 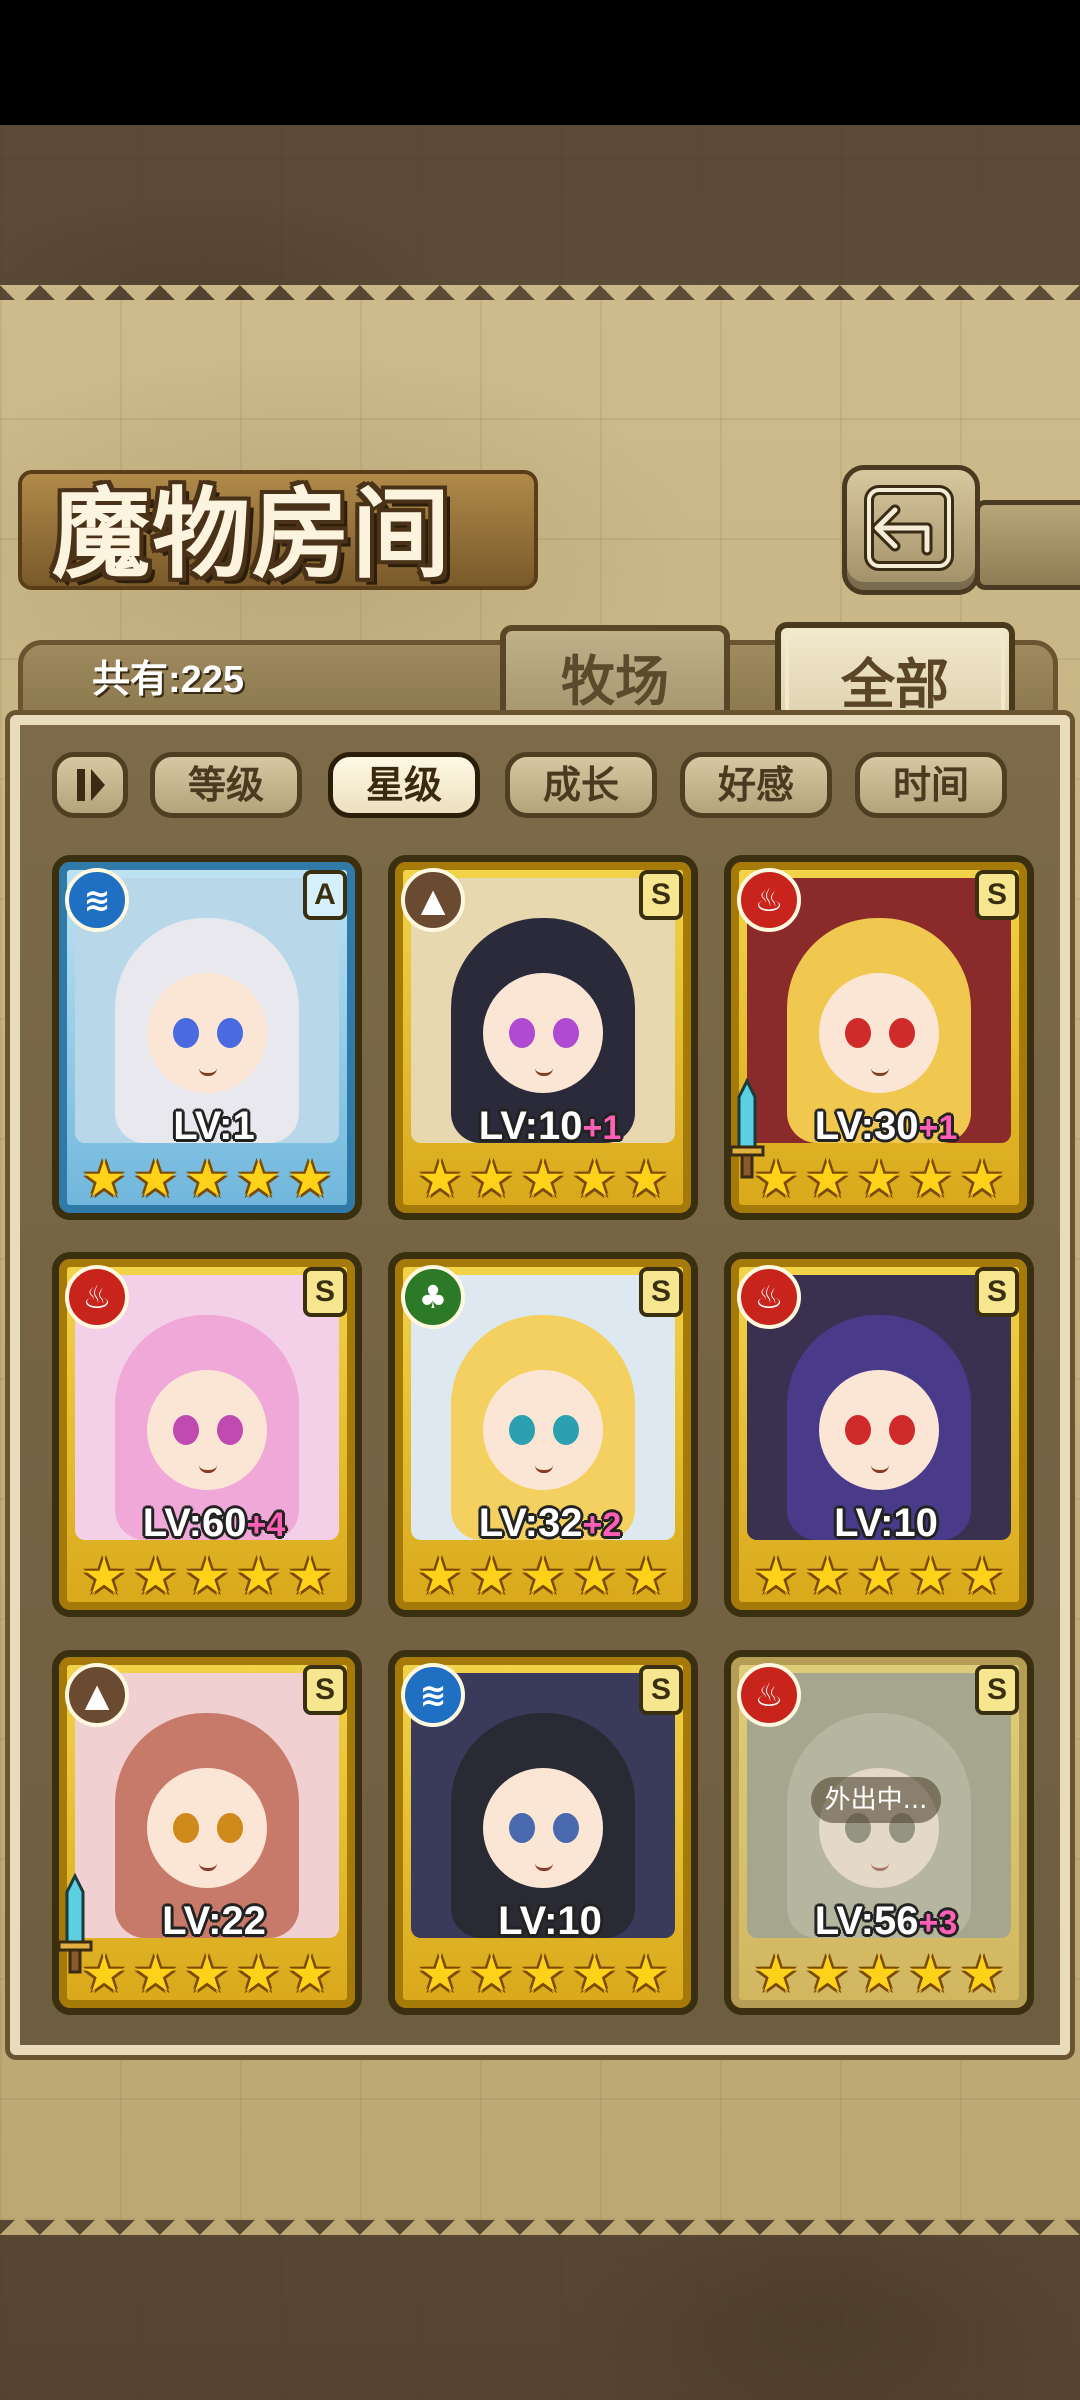 I want to click on enhance-bonus: +4, so click(x=266, y=1525).